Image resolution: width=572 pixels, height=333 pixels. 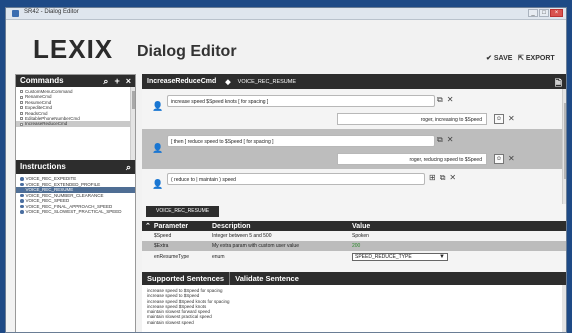 What do you see at coordinates (75, 81) in the screenshot?
I see `commands-header: Commands ⌕ + ×` at bounding box center [75, 81].